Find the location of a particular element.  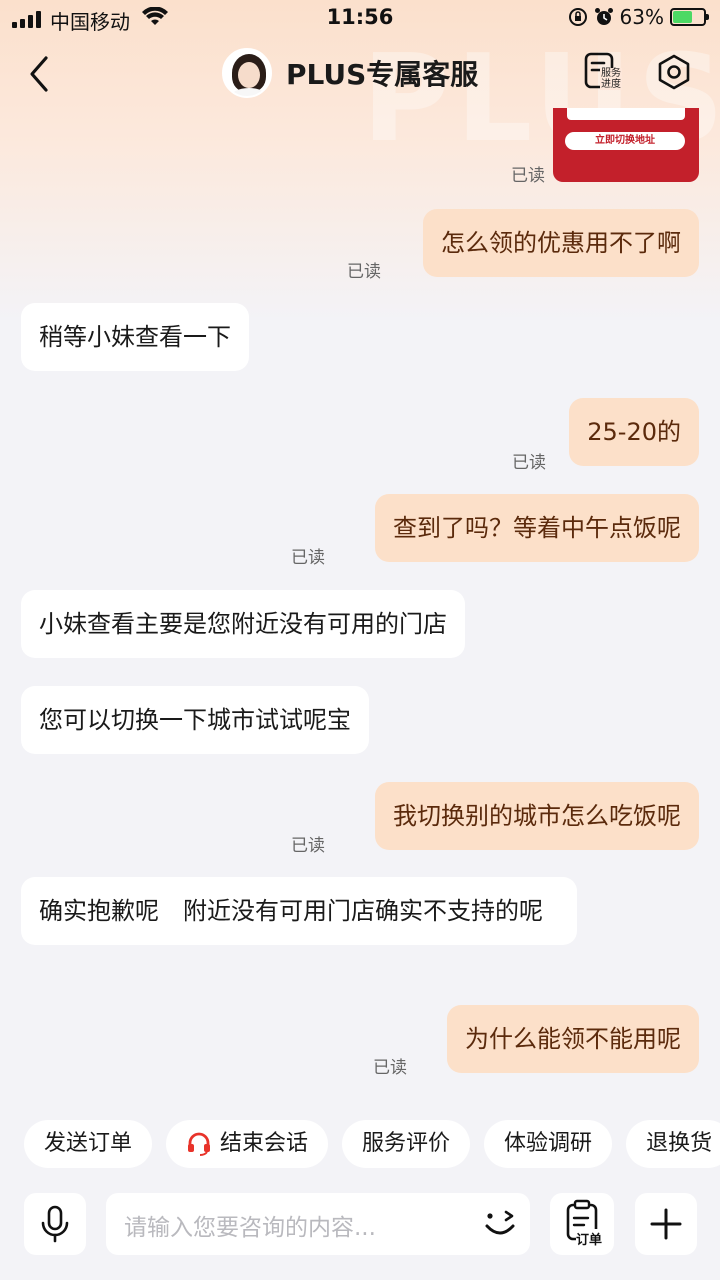

rotation-lock-icon is located at coordinates (577, 17).